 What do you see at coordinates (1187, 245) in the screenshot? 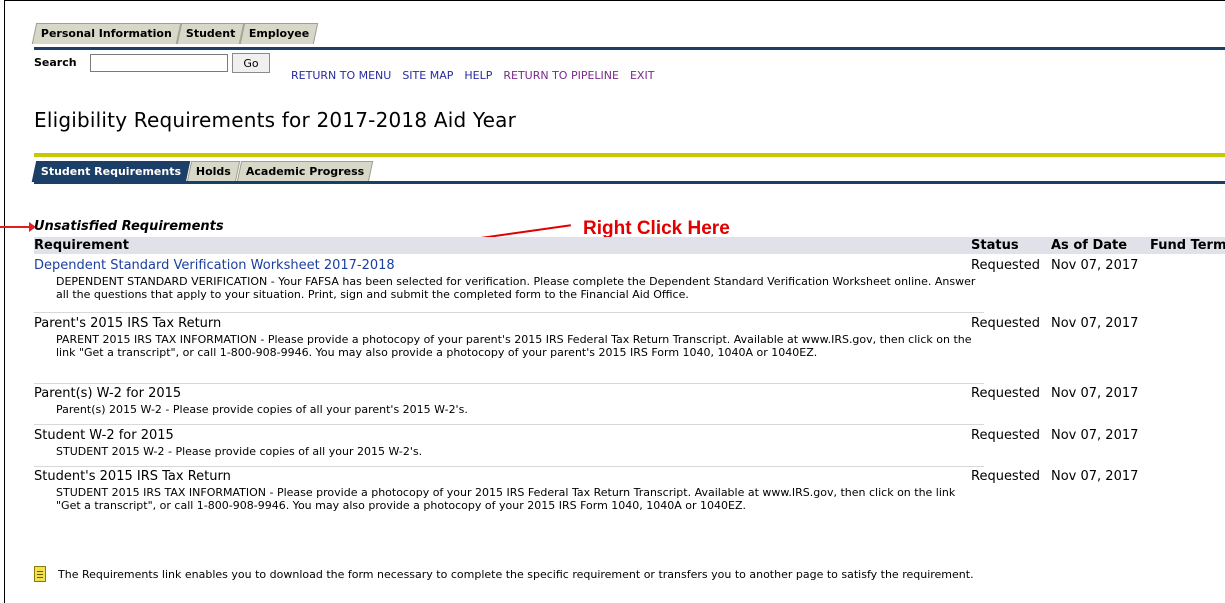
I see `header-fund-term: Fund Term` at bounding box center [1187, 245].